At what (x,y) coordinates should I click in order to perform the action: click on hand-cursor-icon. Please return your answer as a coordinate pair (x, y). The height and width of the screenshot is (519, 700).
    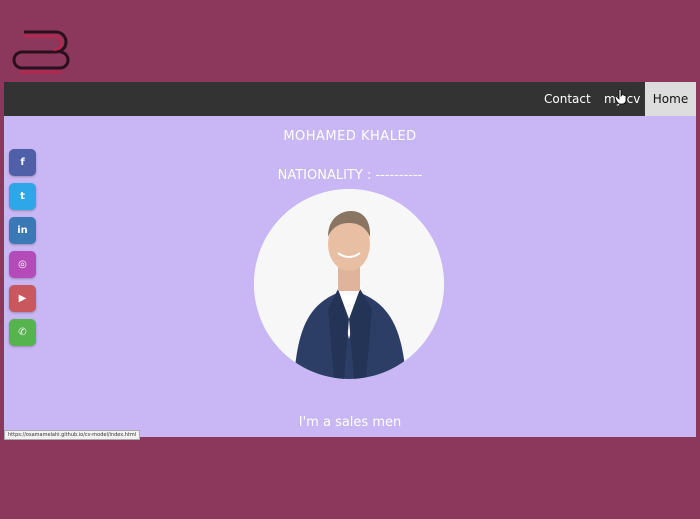
    Looking at the image, I should click on (621, 97).